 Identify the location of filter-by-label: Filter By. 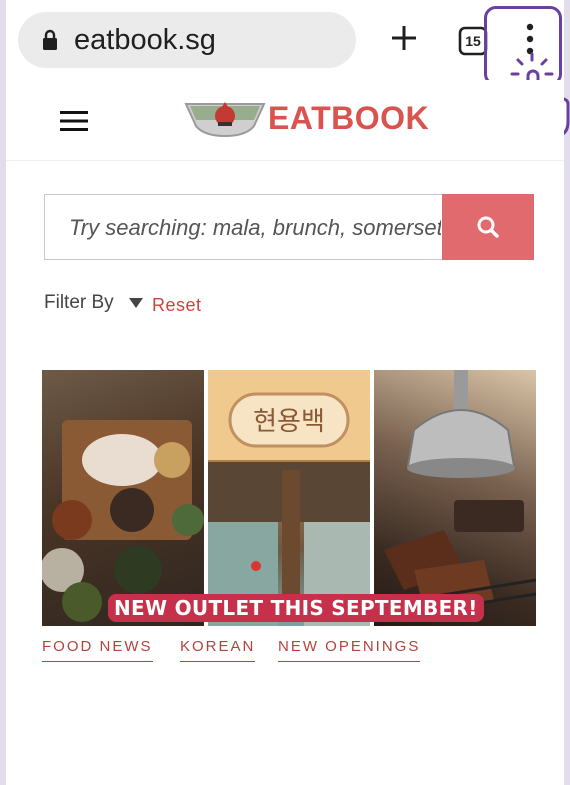
(79, 303).